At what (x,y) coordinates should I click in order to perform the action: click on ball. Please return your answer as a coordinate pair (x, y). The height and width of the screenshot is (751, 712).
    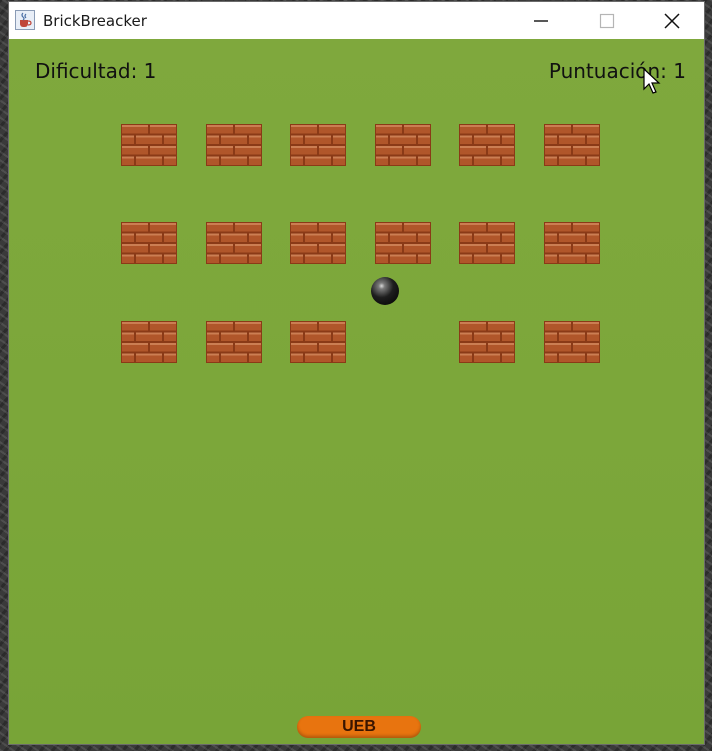
    Looking at the image, I should click on (385, 291).